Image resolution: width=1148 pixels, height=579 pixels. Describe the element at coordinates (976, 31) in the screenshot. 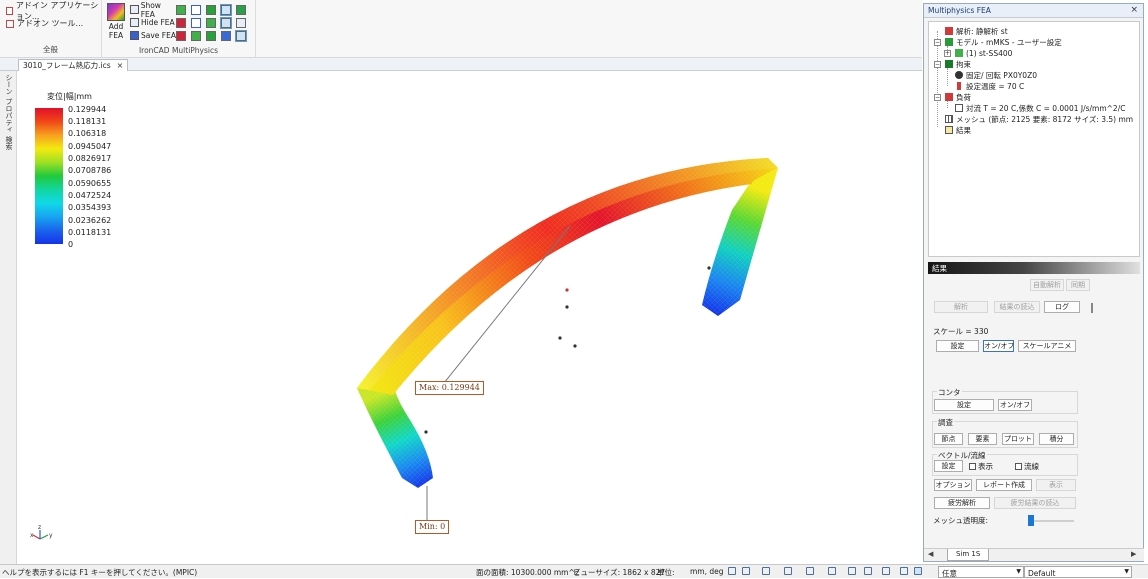

I see `tree-item-analysis: 解析: 静解析 st` at that location.